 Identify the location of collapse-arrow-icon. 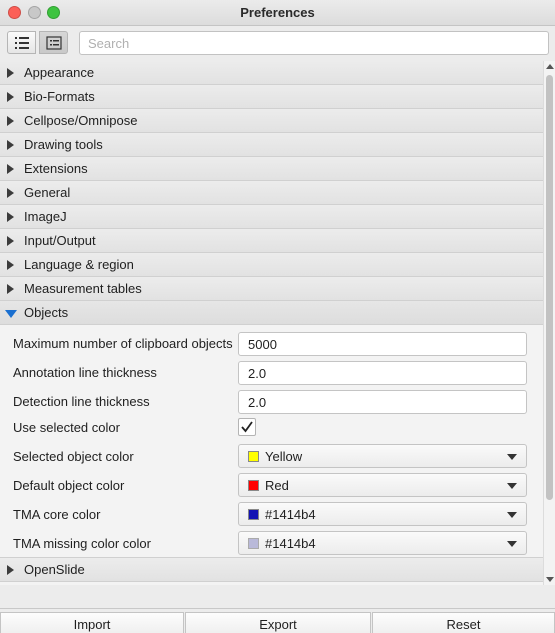
(11, 314).